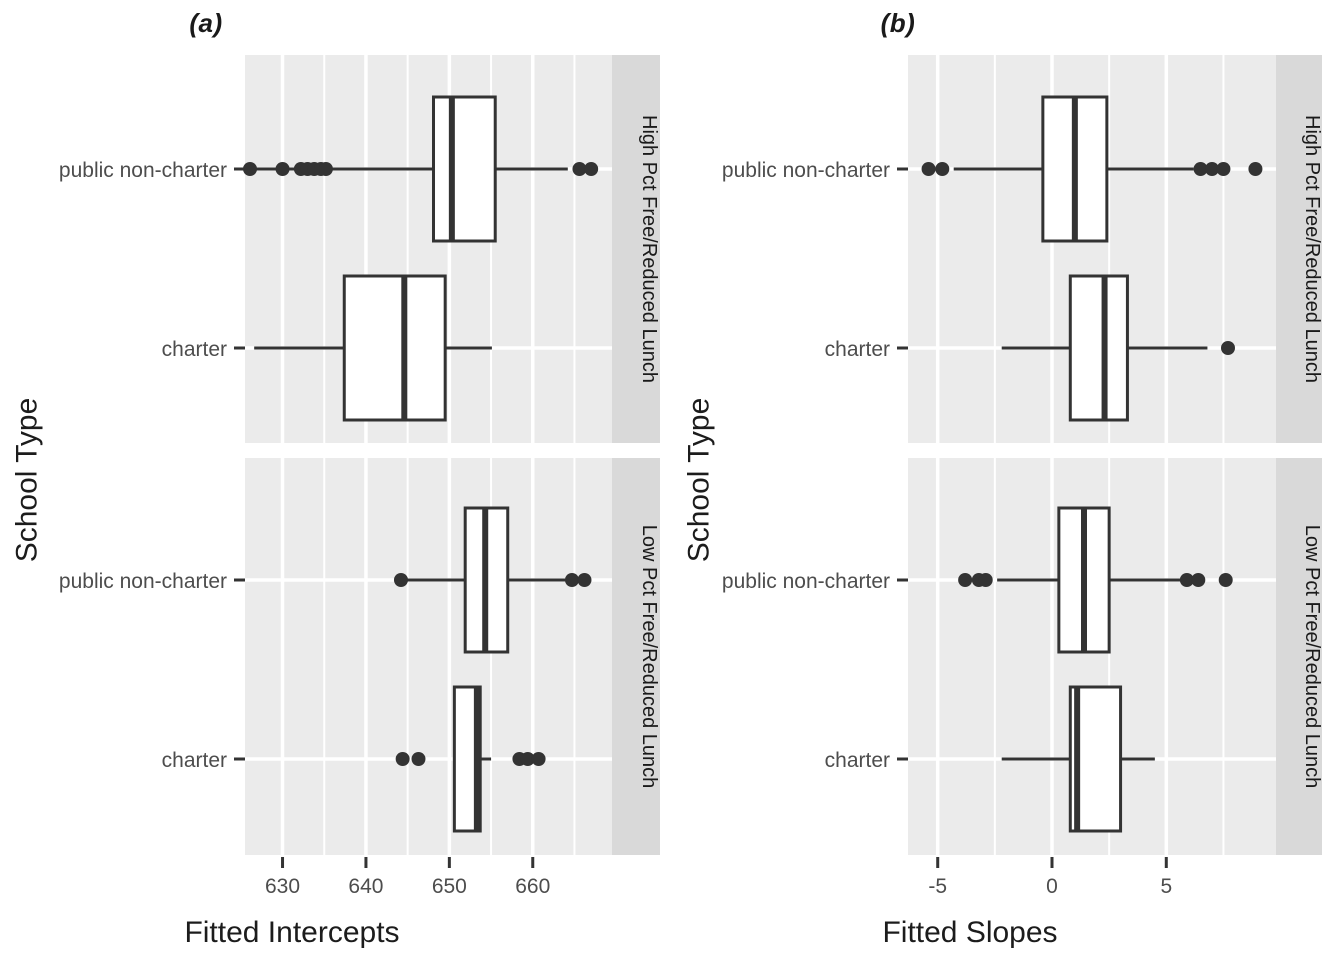 The image size is (1344, 960). What do you see at coordinates (292, 932) in the screenshot?
I see `panel-a-x-axis-title: Fitted Intercepts` at bounding box center [292, 932].